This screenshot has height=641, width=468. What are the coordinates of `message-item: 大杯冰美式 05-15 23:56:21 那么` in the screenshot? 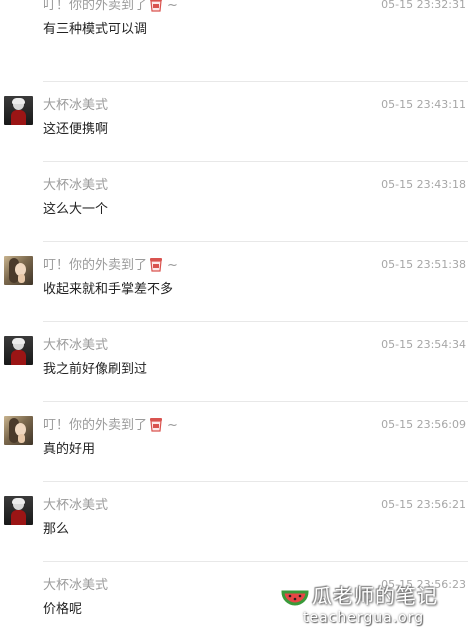 It's located at (234, 521).